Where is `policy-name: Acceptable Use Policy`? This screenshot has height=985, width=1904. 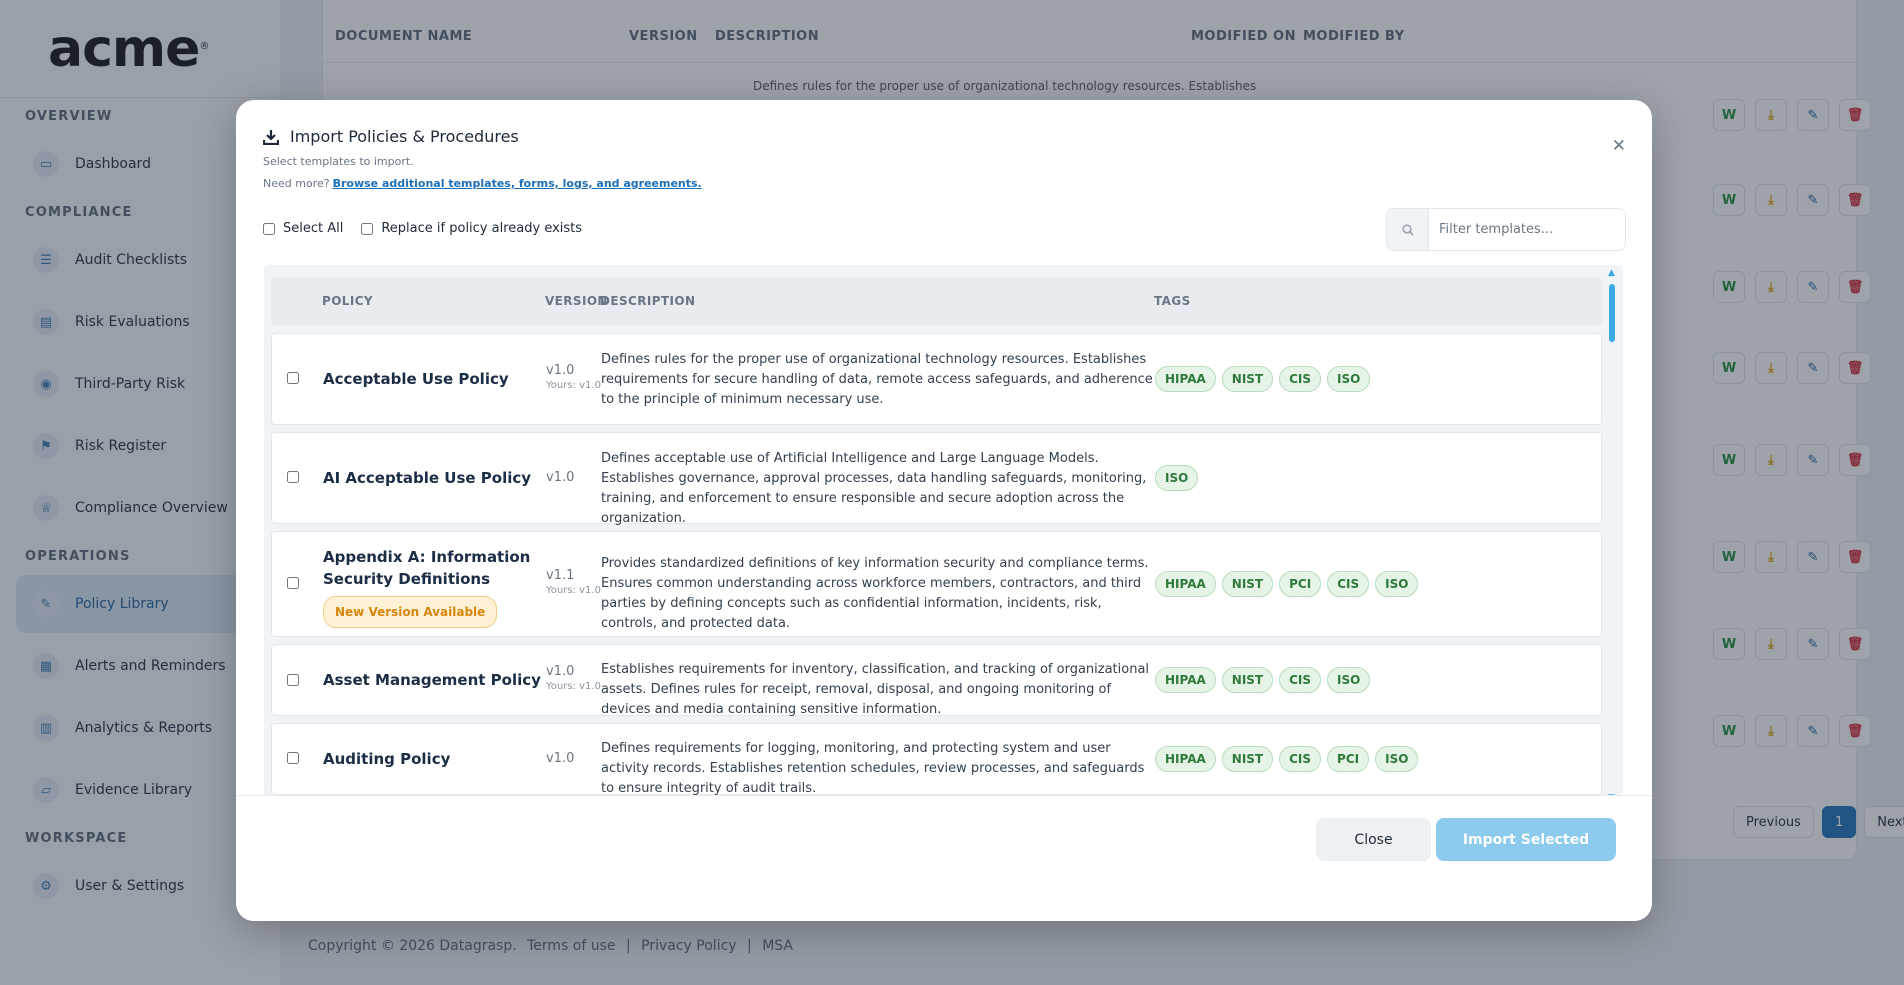
policy-name: Acceptable Use Policy is located at coordinates (416, 379).